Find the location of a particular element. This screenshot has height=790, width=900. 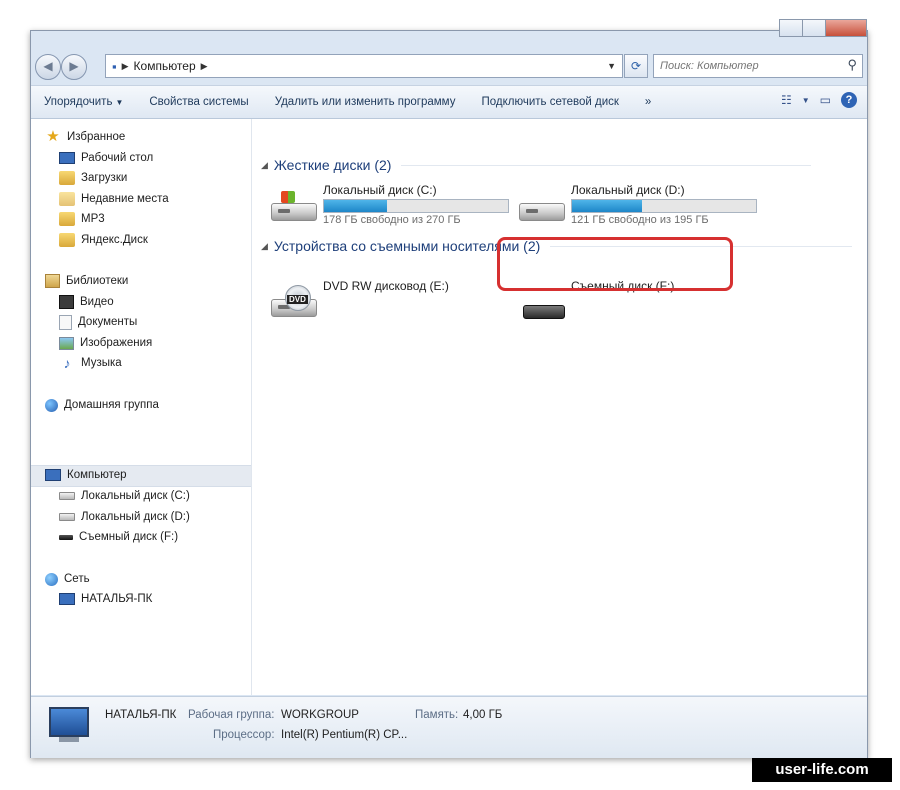

address-dropdown-icon: ▼ is located at coordinates (611, 66).